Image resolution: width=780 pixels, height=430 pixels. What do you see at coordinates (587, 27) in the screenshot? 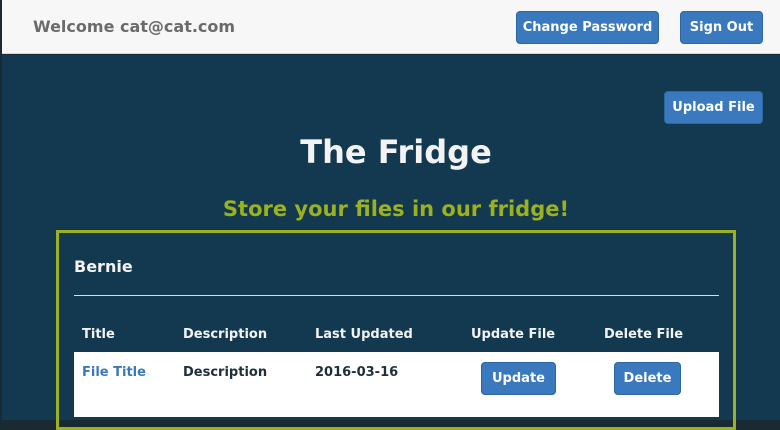
I see `change-password-button: Change Password` at bounding box center [587, 27].